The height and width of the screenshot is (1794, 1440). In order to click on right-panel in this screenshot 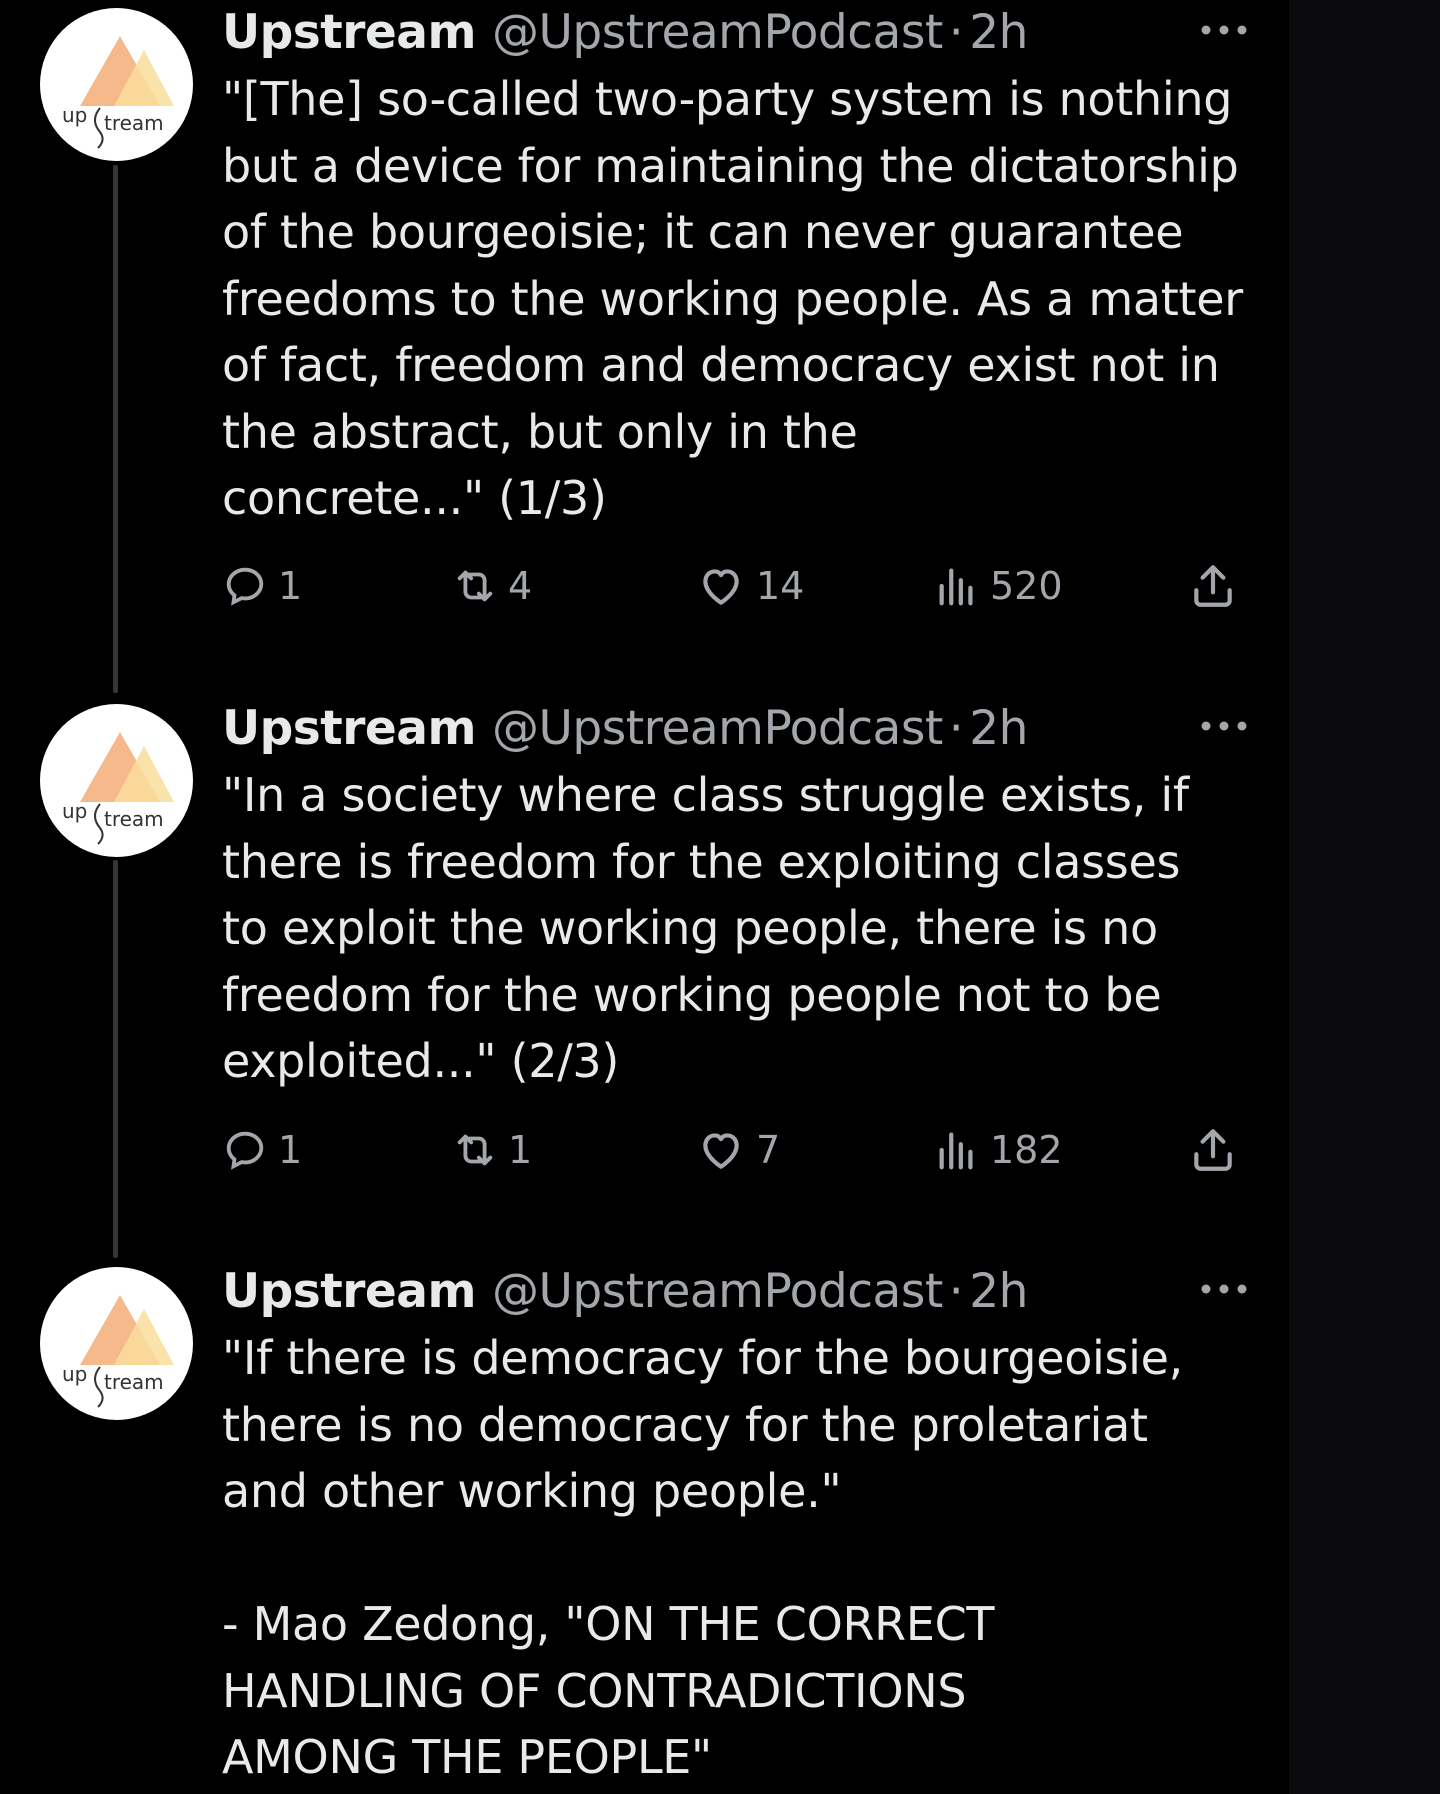, I will do `click(1364, 897)`.